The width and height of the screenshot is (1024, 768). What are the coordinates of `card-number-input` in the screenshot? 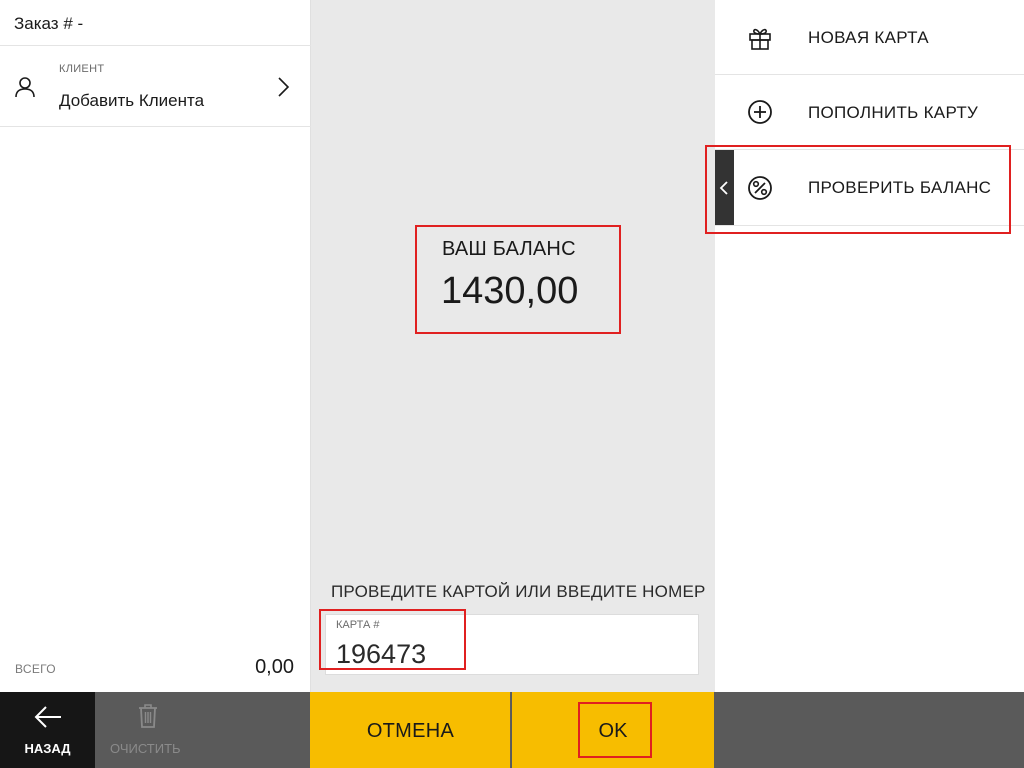 It's located at (486, 654).